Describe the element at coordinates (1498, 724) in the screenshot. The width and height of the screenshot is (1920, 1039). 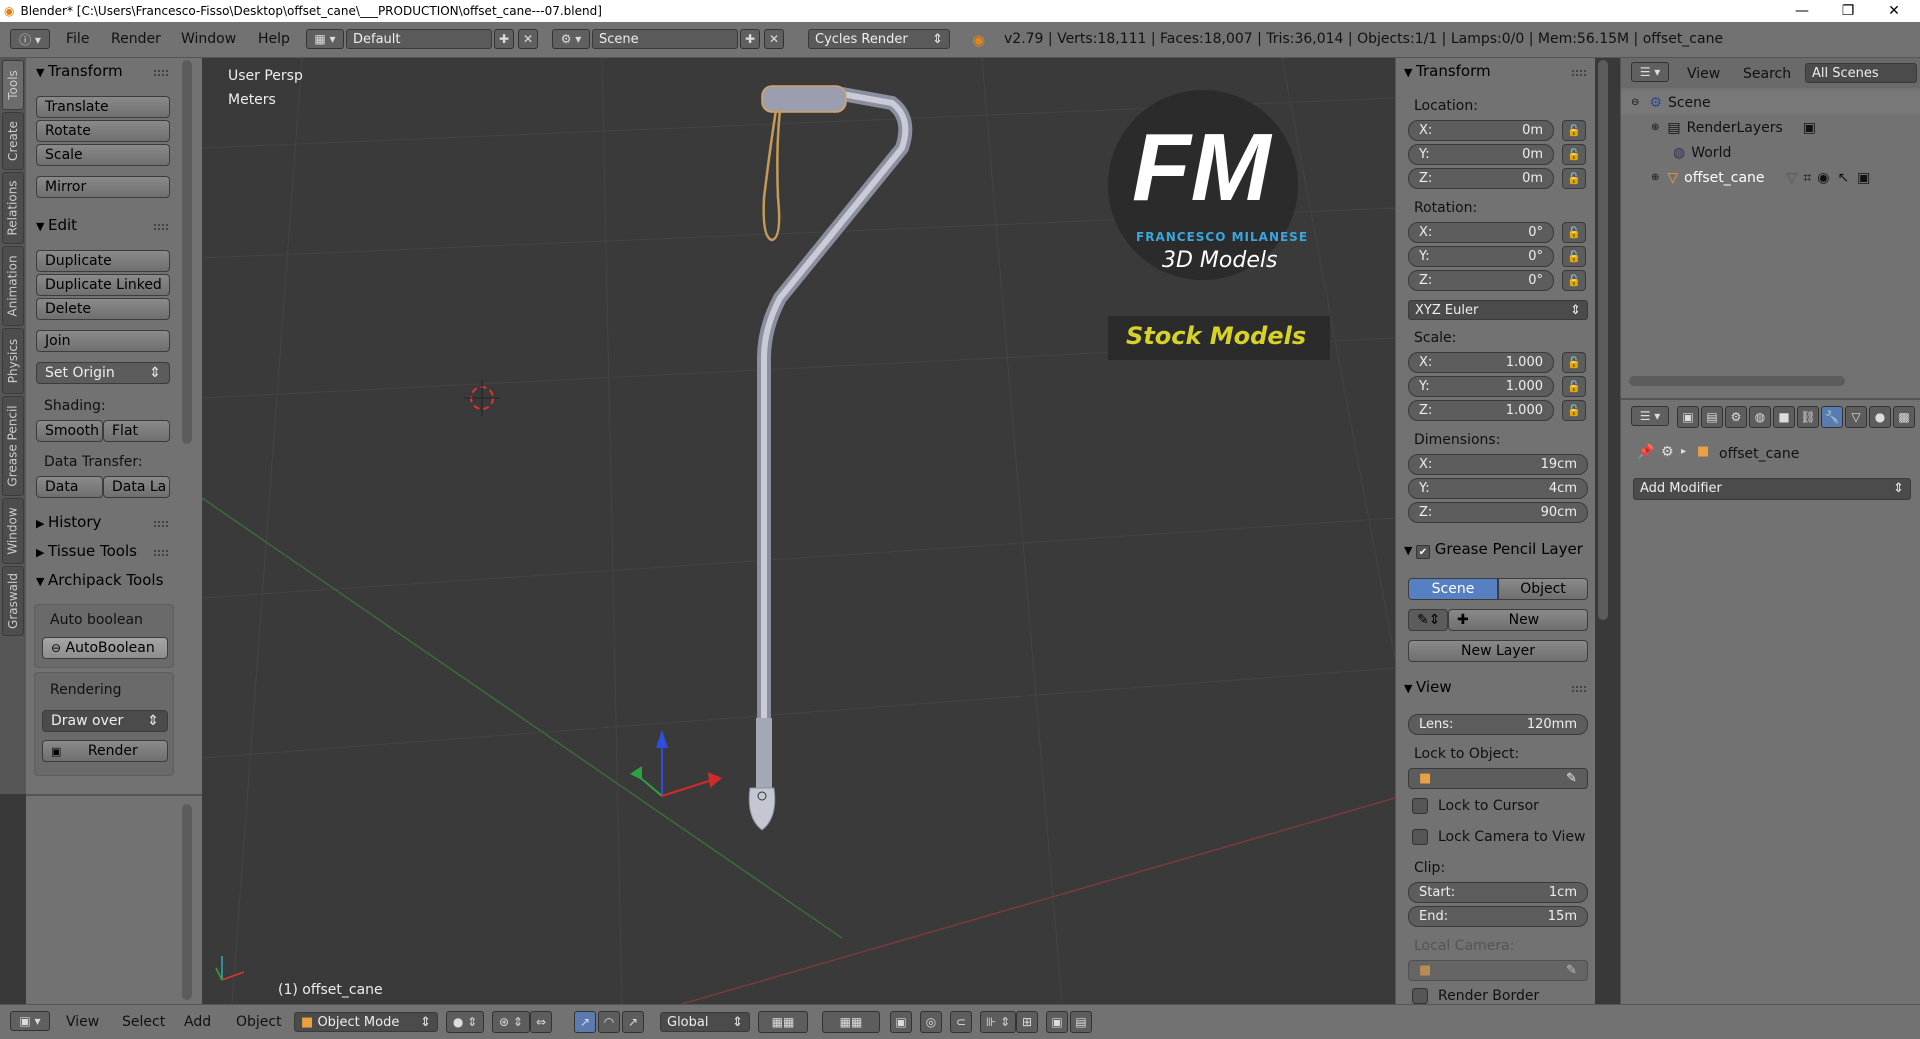
I see `lens-field: Lens: 120mm` at that location.